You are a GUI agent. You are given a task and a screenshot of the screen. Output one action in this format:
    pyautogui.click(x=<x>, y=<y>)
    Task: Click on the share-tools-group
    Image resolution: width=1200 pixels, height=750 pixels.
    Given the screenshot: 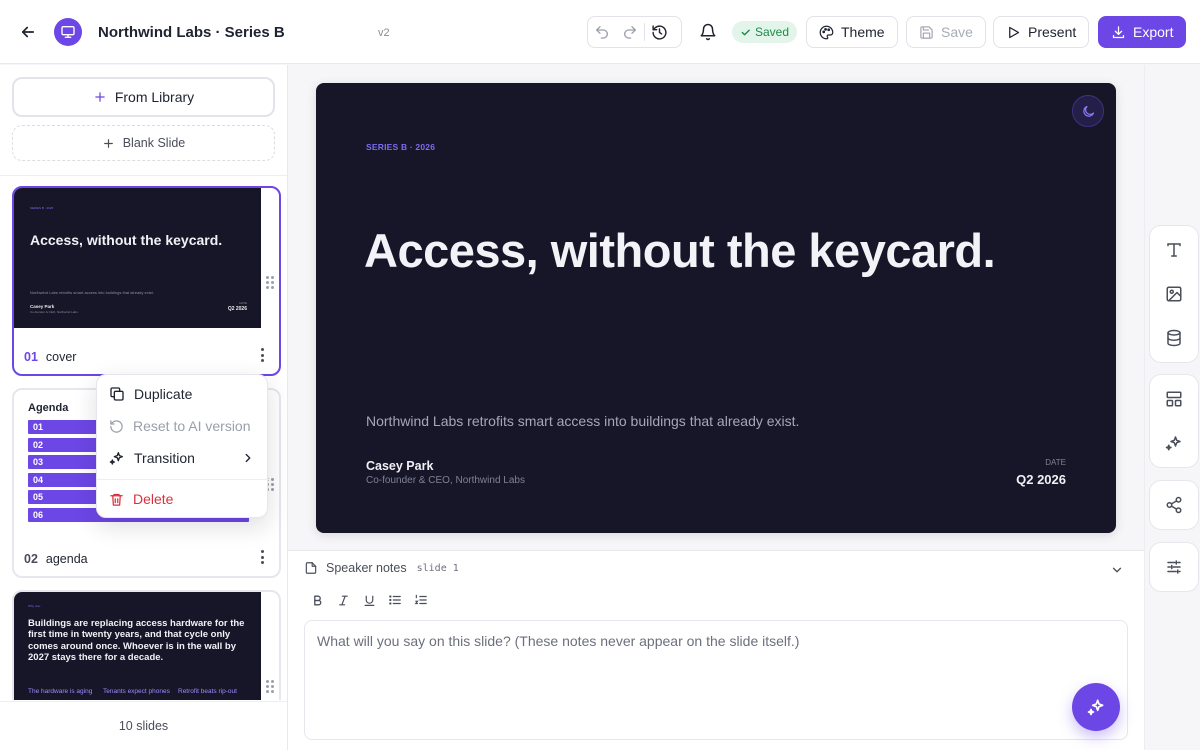 What is the action you would take?
    pyautogui.click(x=1174, y=505)
    